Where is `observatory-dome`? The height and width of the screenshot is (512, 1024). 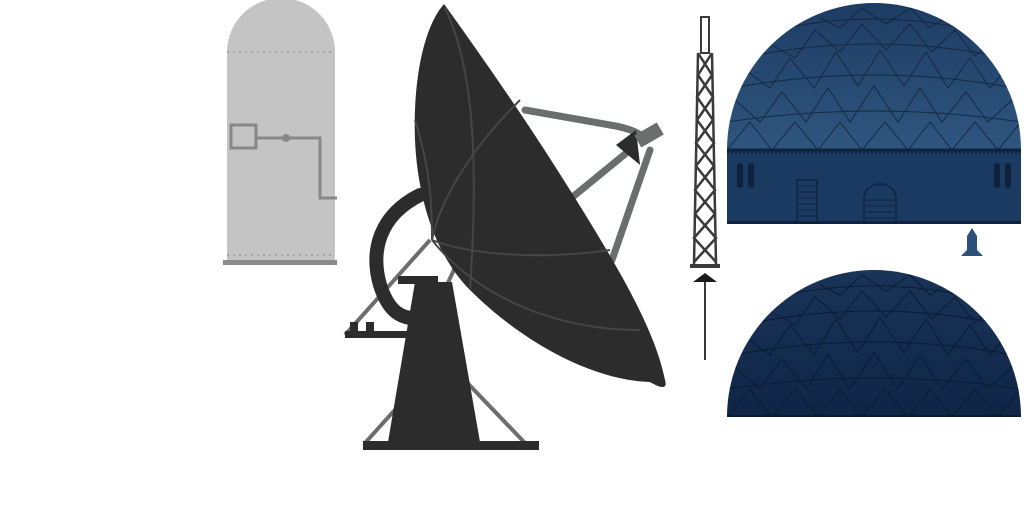 observatory-dome is located at coordinates (874, 343).